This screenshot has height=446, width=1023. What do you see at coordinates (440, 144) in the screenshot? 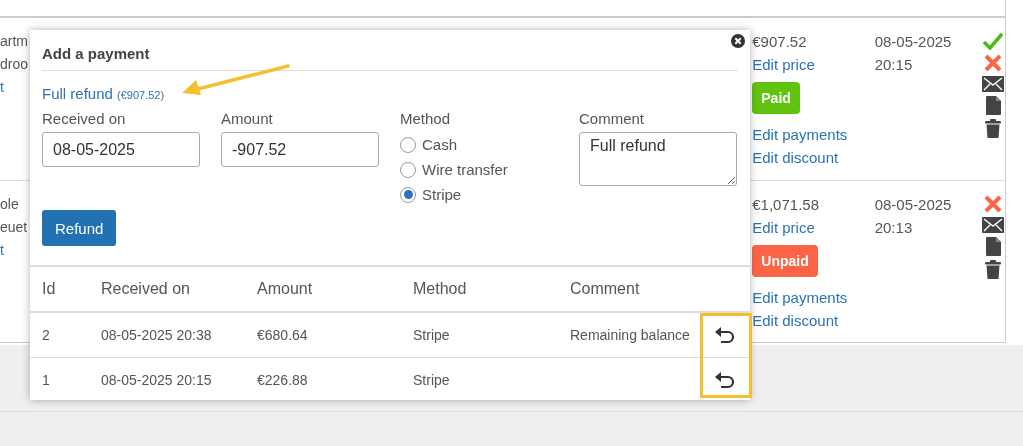
I see `radio-label: Cash` at bounding box center [440, 144].